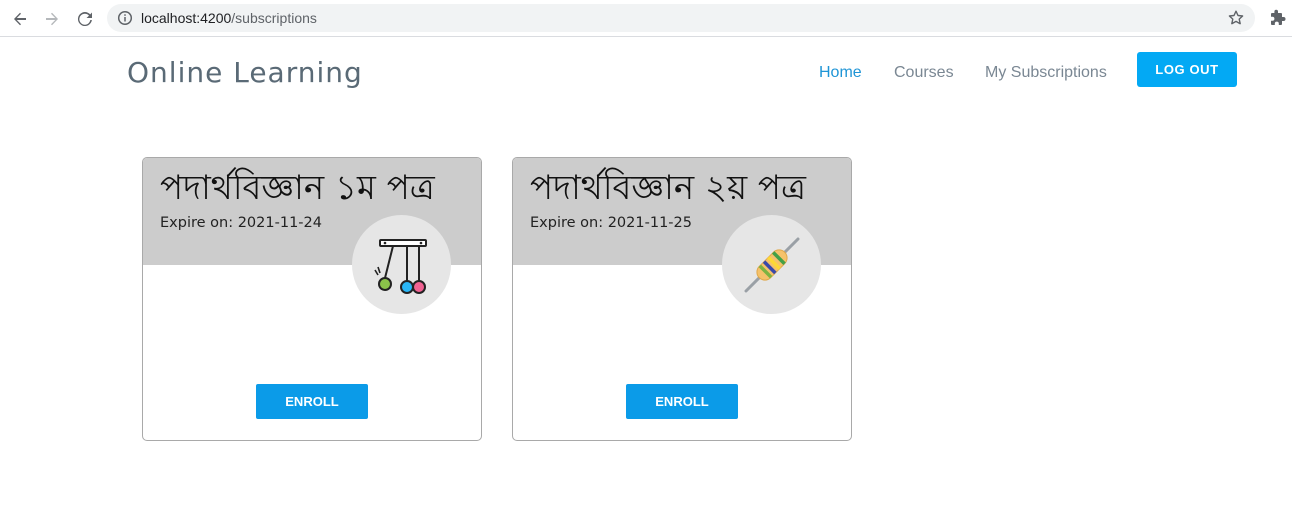  I want to click on extensions-puzzle-icon, so click(1278, 18).